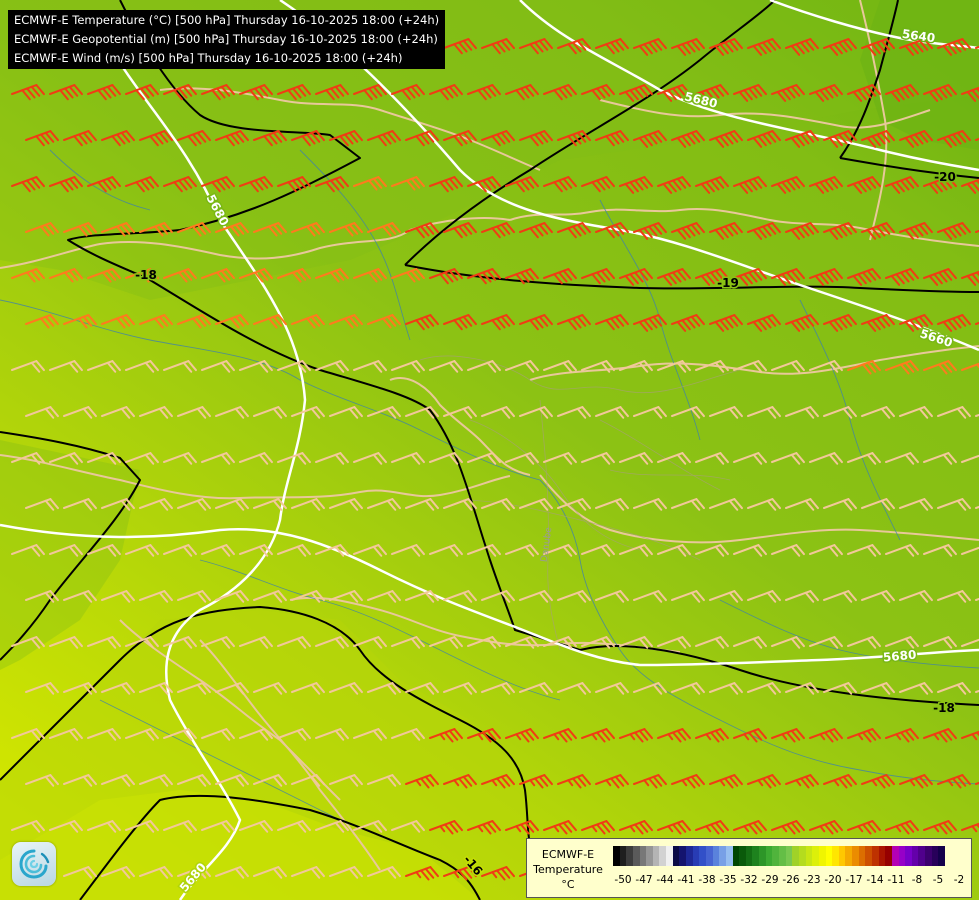 The image size is (979, 900). I want to click on legend-tick-label: -14, so click(875, 880).